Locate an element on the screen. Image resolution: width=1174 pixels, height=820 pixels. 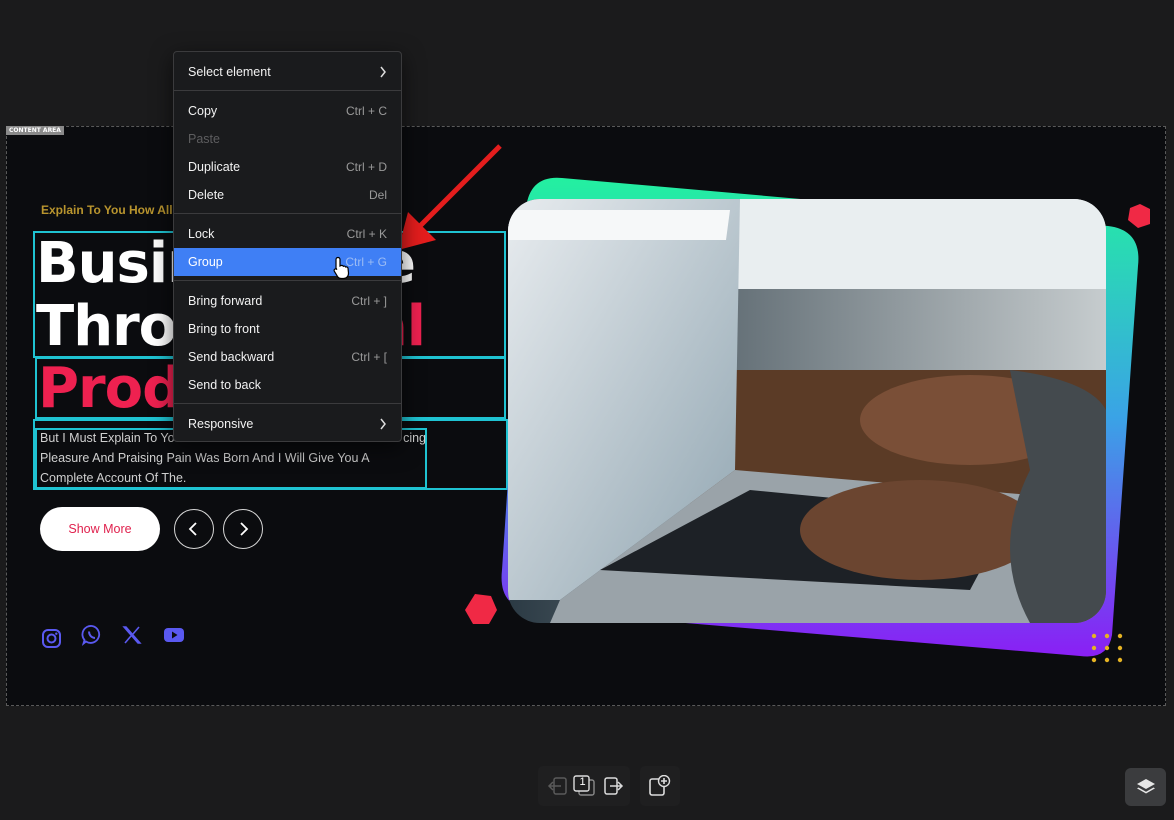
menu-item-send-to-back: Send to back is located at coordinates (287, 385).